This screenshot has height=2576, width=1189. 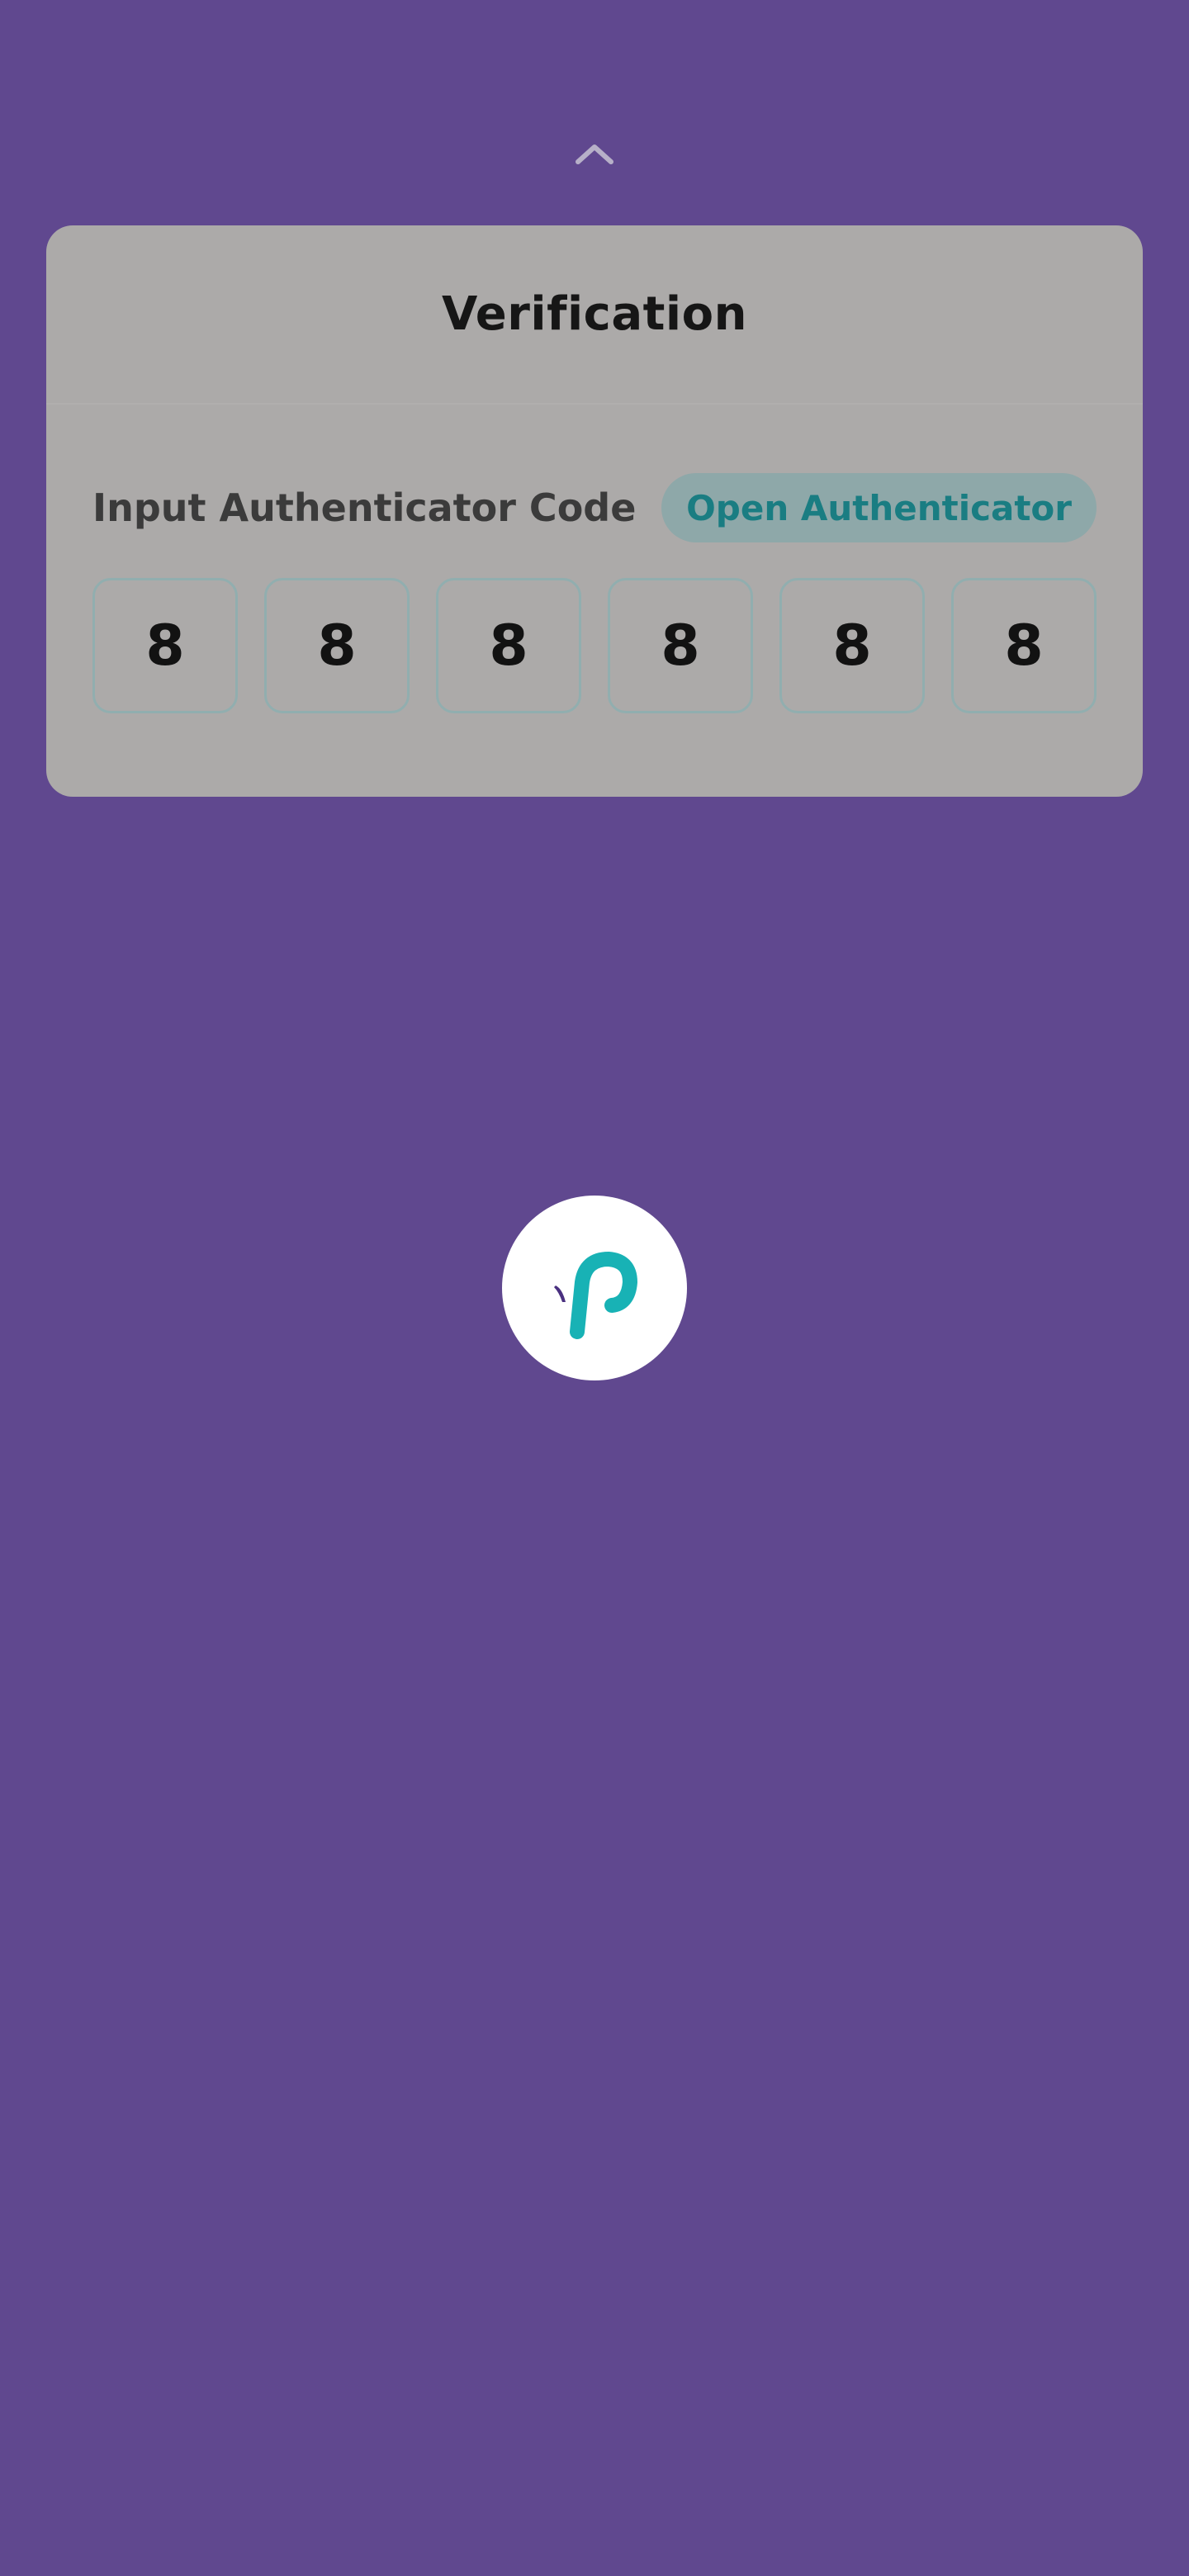 What do you see at coordinates (364, 507) in the screenshot?
I see `code-label: Input Authenticator Code` at bounding box center [364, 507].